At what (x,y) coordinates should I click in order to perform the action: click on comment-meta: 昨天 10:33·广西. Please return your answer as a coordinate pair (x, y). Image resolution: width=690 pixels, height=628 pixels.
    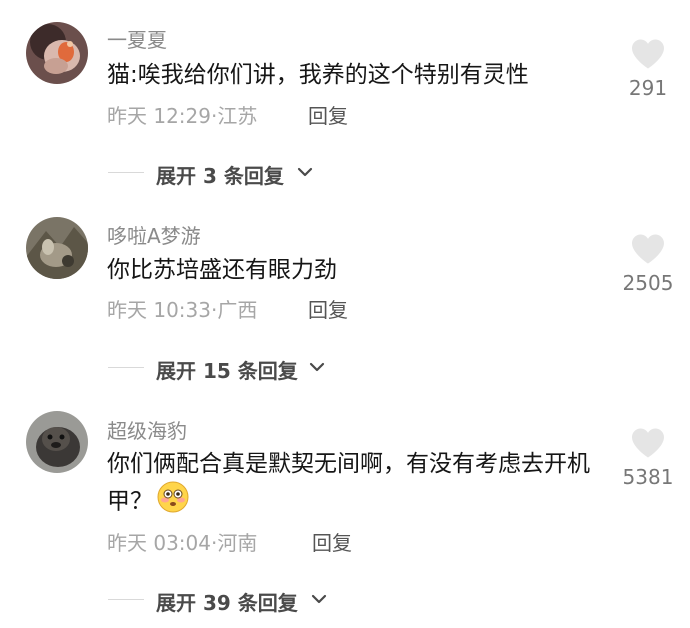
    Looking at the image, I should click on (182, 308).